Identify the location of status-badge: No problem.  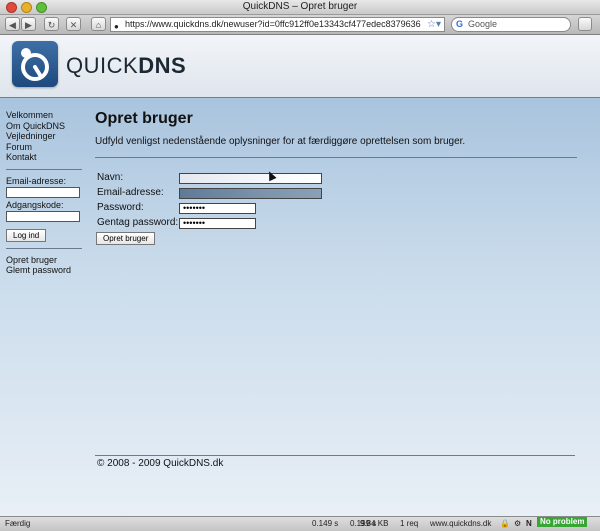
(562, 522).